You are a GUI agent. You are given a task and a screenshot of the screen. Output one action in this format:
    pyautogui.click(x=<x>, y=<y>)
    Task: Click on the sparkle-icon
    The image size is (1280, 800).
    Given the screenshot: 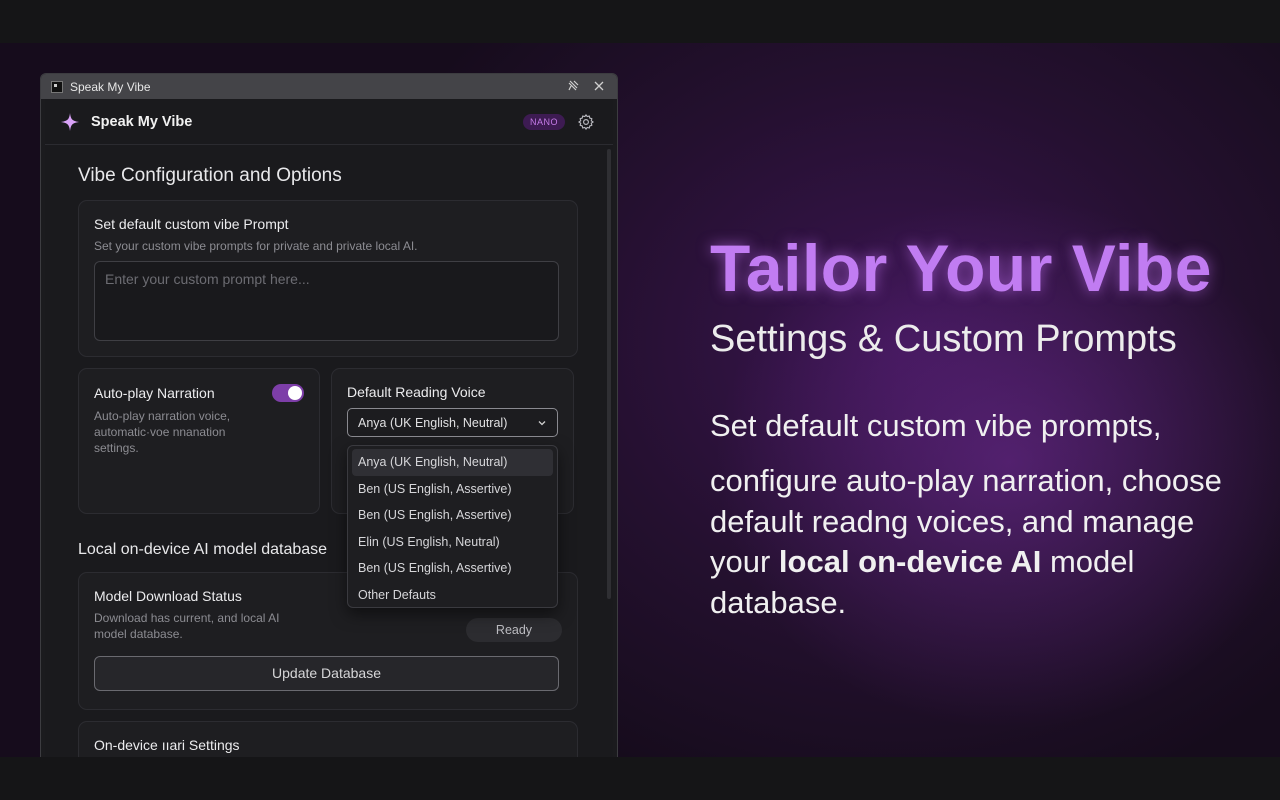 What is the action you would take?
    pyautogui.click(x=70, y=121)
    